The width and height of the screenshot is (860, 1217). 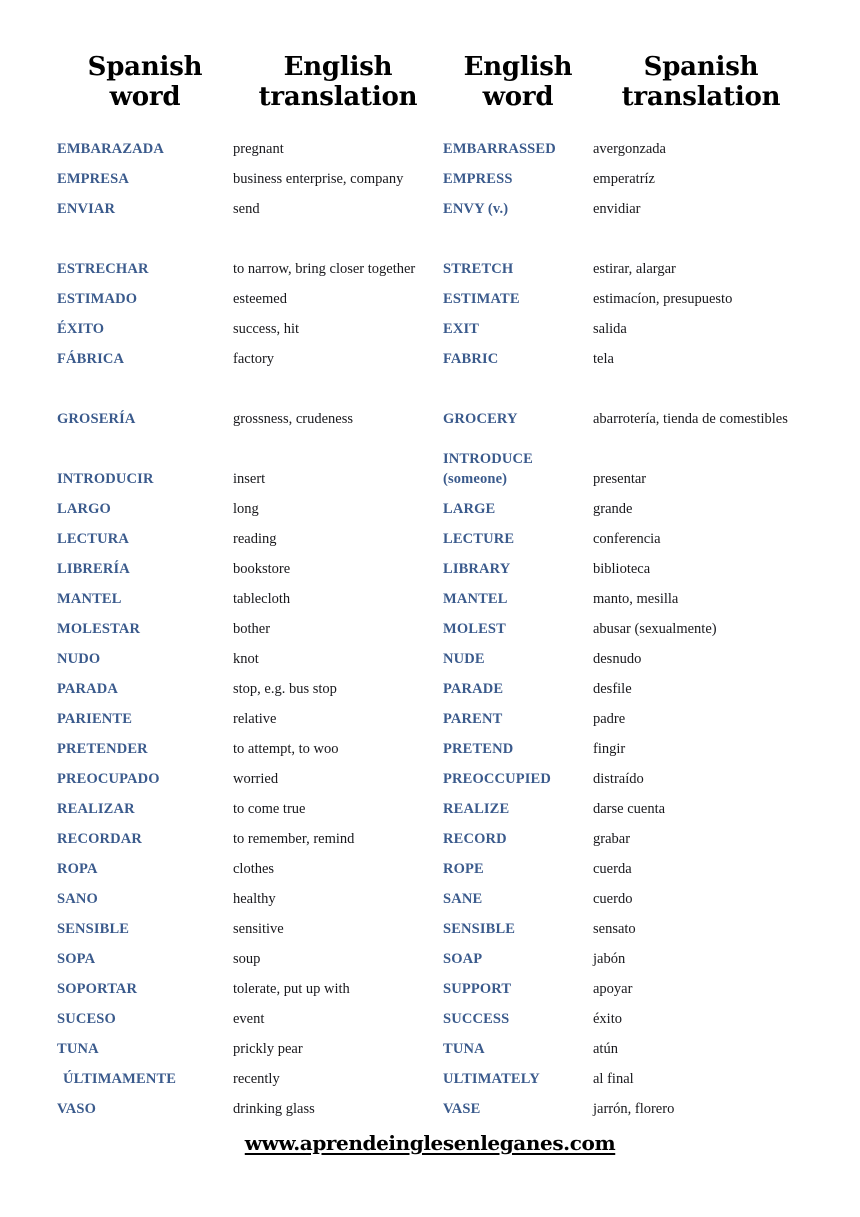 I want to click on cell-spanish-word-text: ENVIAR, so click(x=86, y=208).